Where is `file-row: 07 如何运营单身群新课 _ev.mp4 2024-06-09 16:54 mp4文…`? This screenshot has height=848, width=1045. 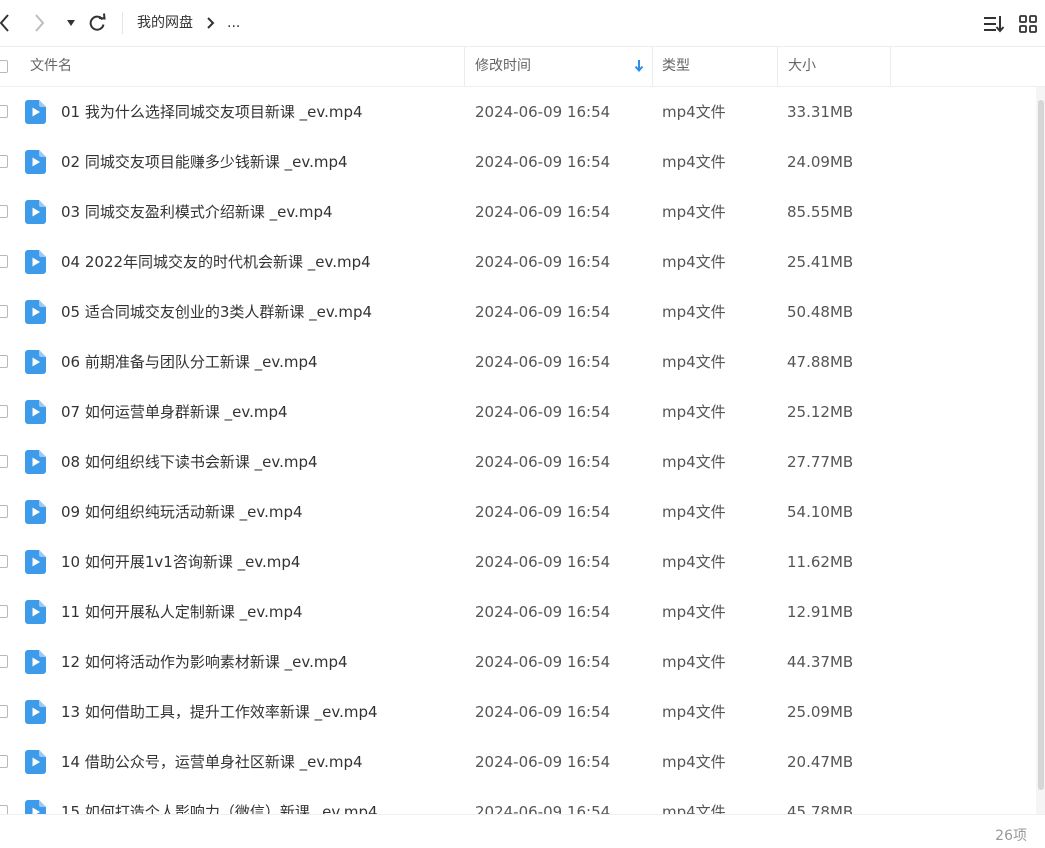
file-row: 07 如何运营单身群新课 _ev.mp4 2024-06-09 16:54 mp4文… is located at coordinates (518, 412).